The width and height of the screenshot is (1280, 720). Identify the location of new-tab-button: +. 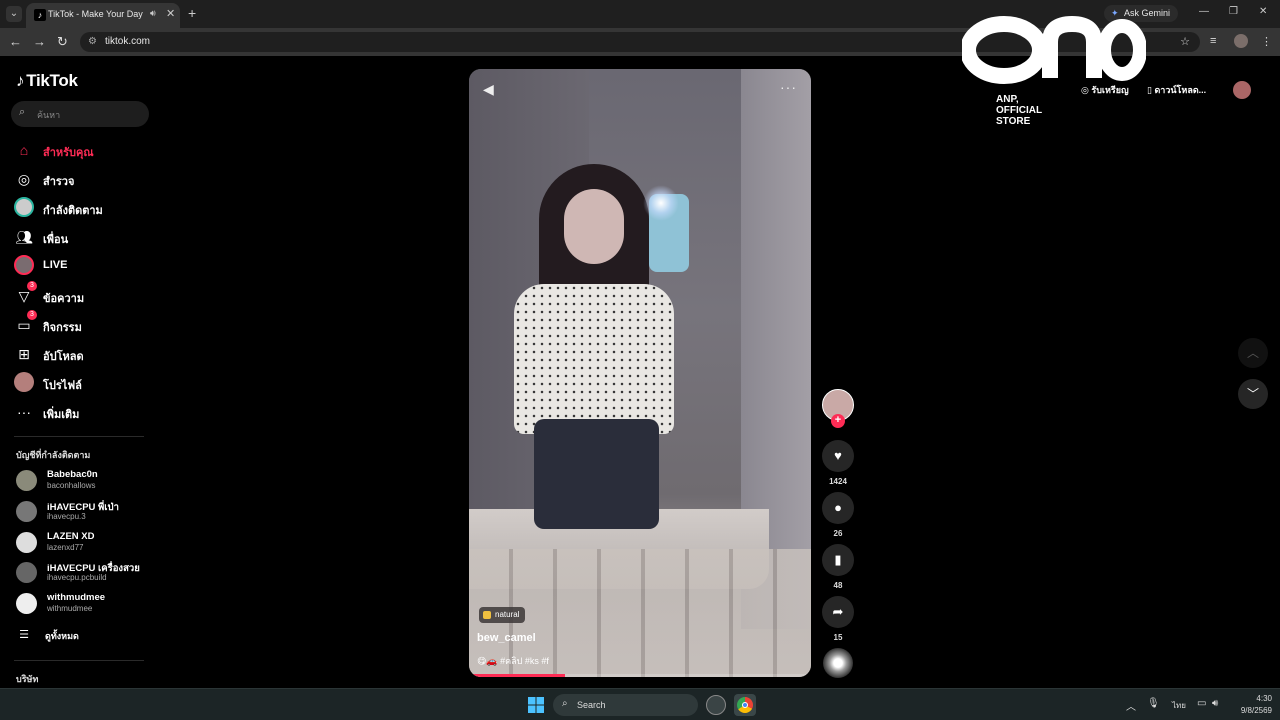
(192, 13).